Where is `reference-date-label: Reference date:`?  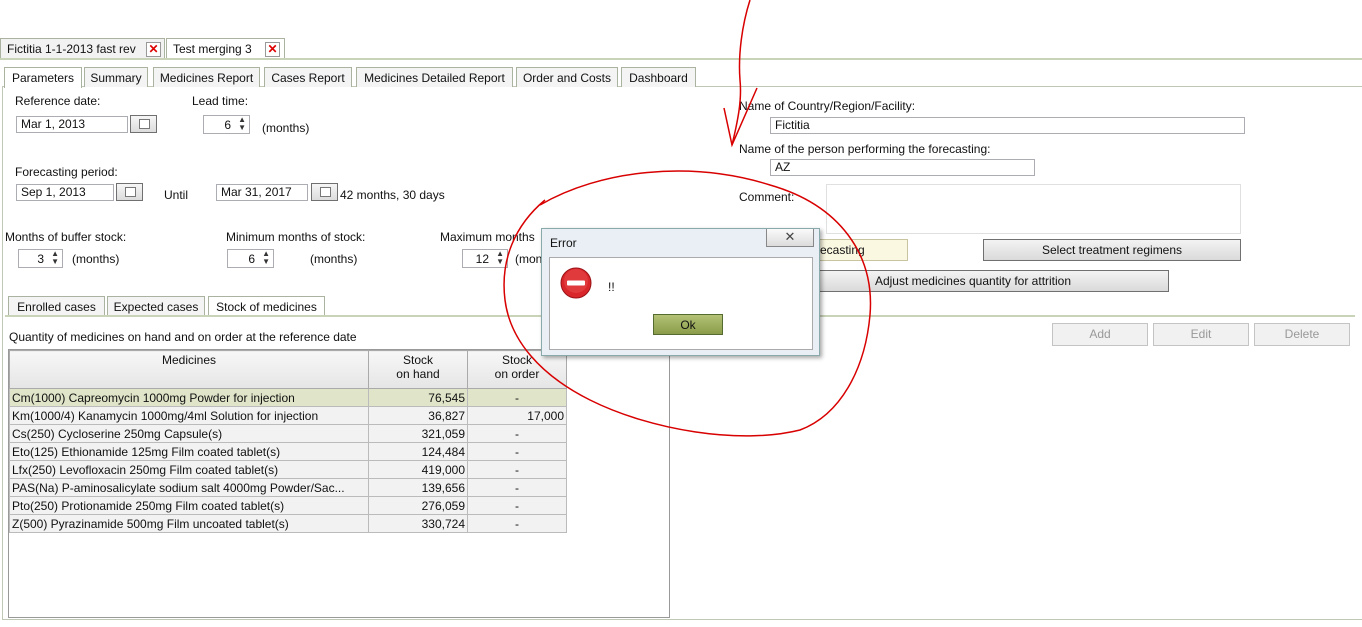
reference-date-label: Reference date: is located at coordinates (58, 101).